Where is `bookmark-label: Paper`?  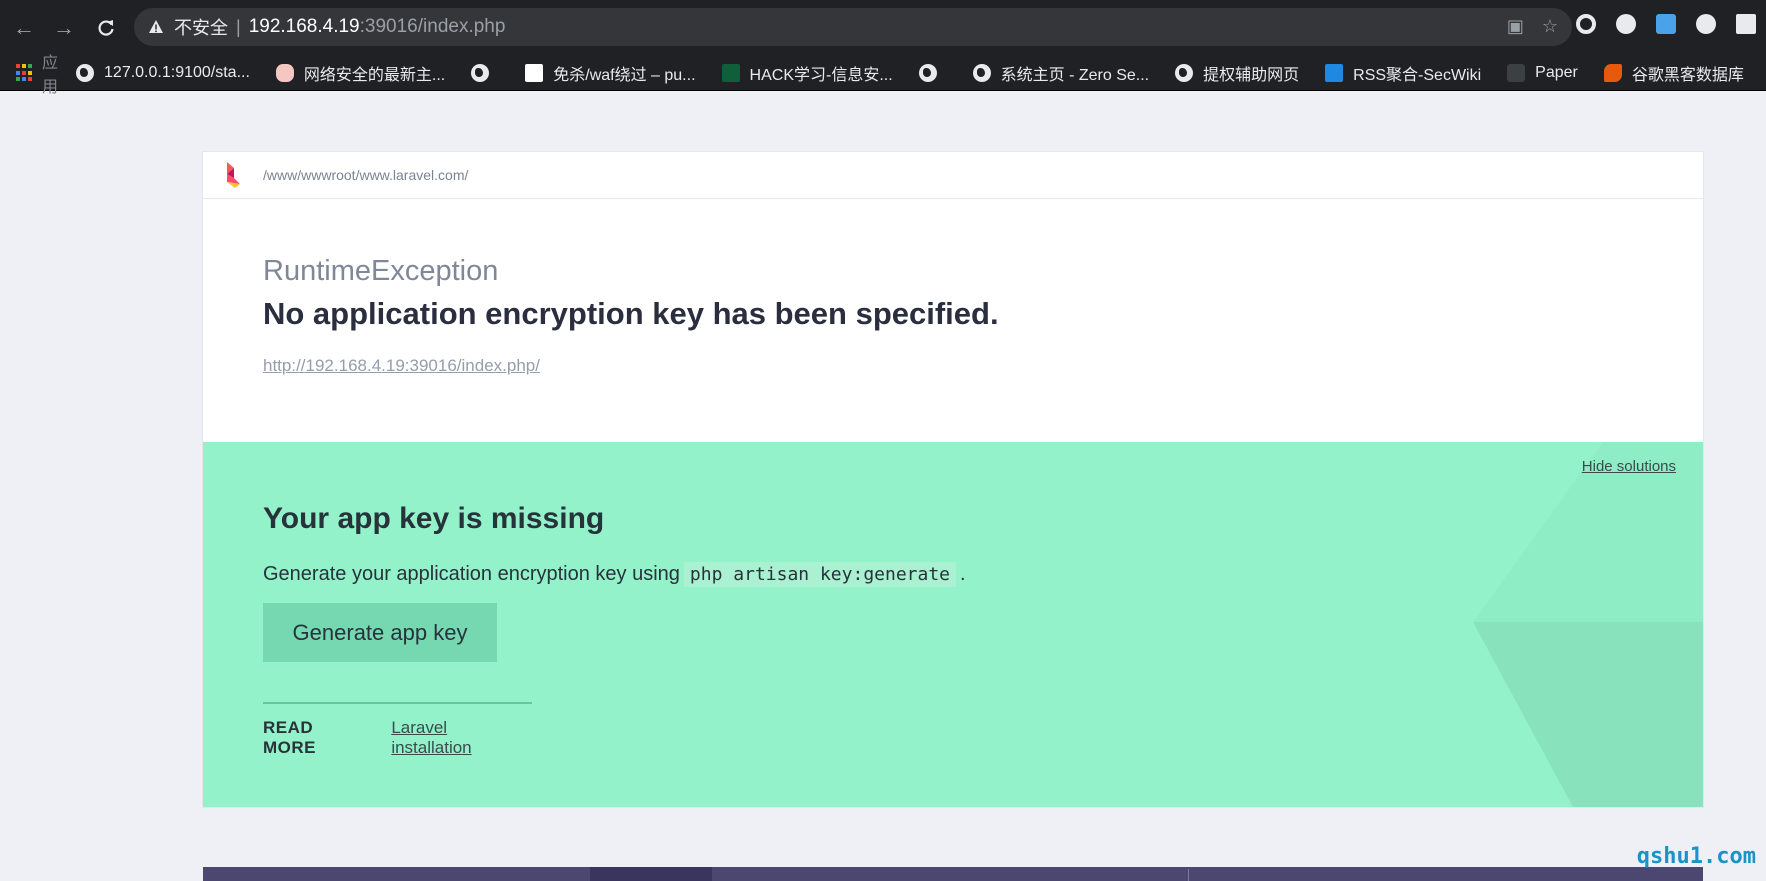
bookmark-label: Paper is located at coordinates (1556, 72).